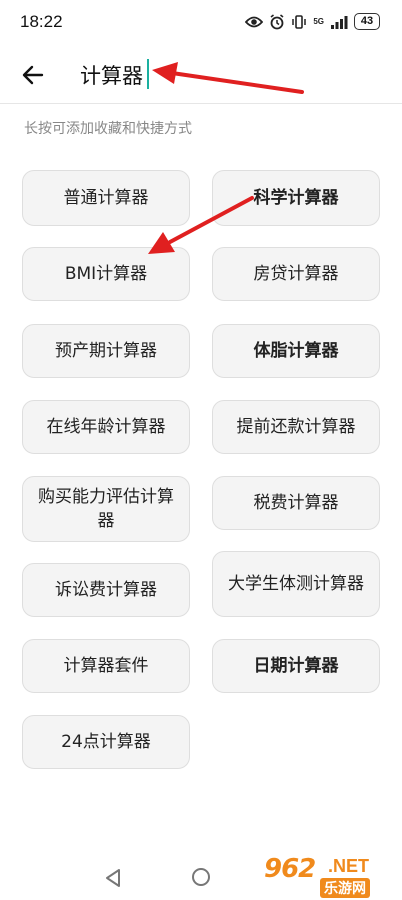 This screenshot has height=900, width=402. What do you see at coordinates (254, 21) in the screenshot?
I see `eye-icon` at bounding box center [254, 21].